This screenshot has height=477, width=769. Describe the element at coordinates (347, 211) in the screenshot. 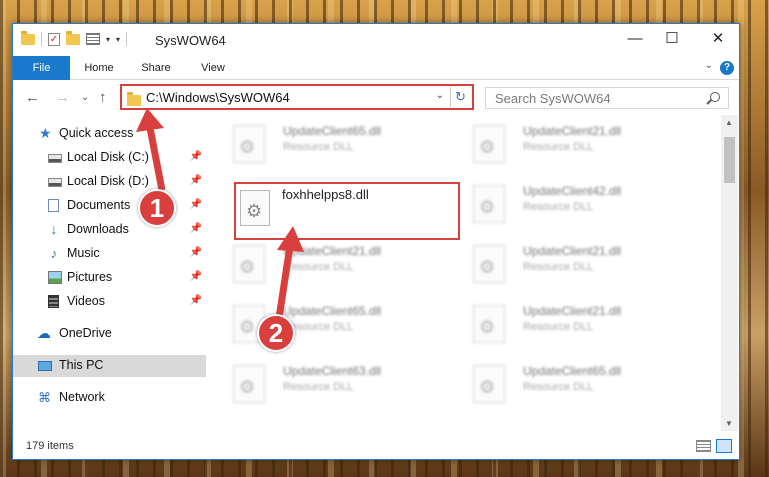

I see `highlighted-file-tile: foxhhelpps8.dll` at that location.